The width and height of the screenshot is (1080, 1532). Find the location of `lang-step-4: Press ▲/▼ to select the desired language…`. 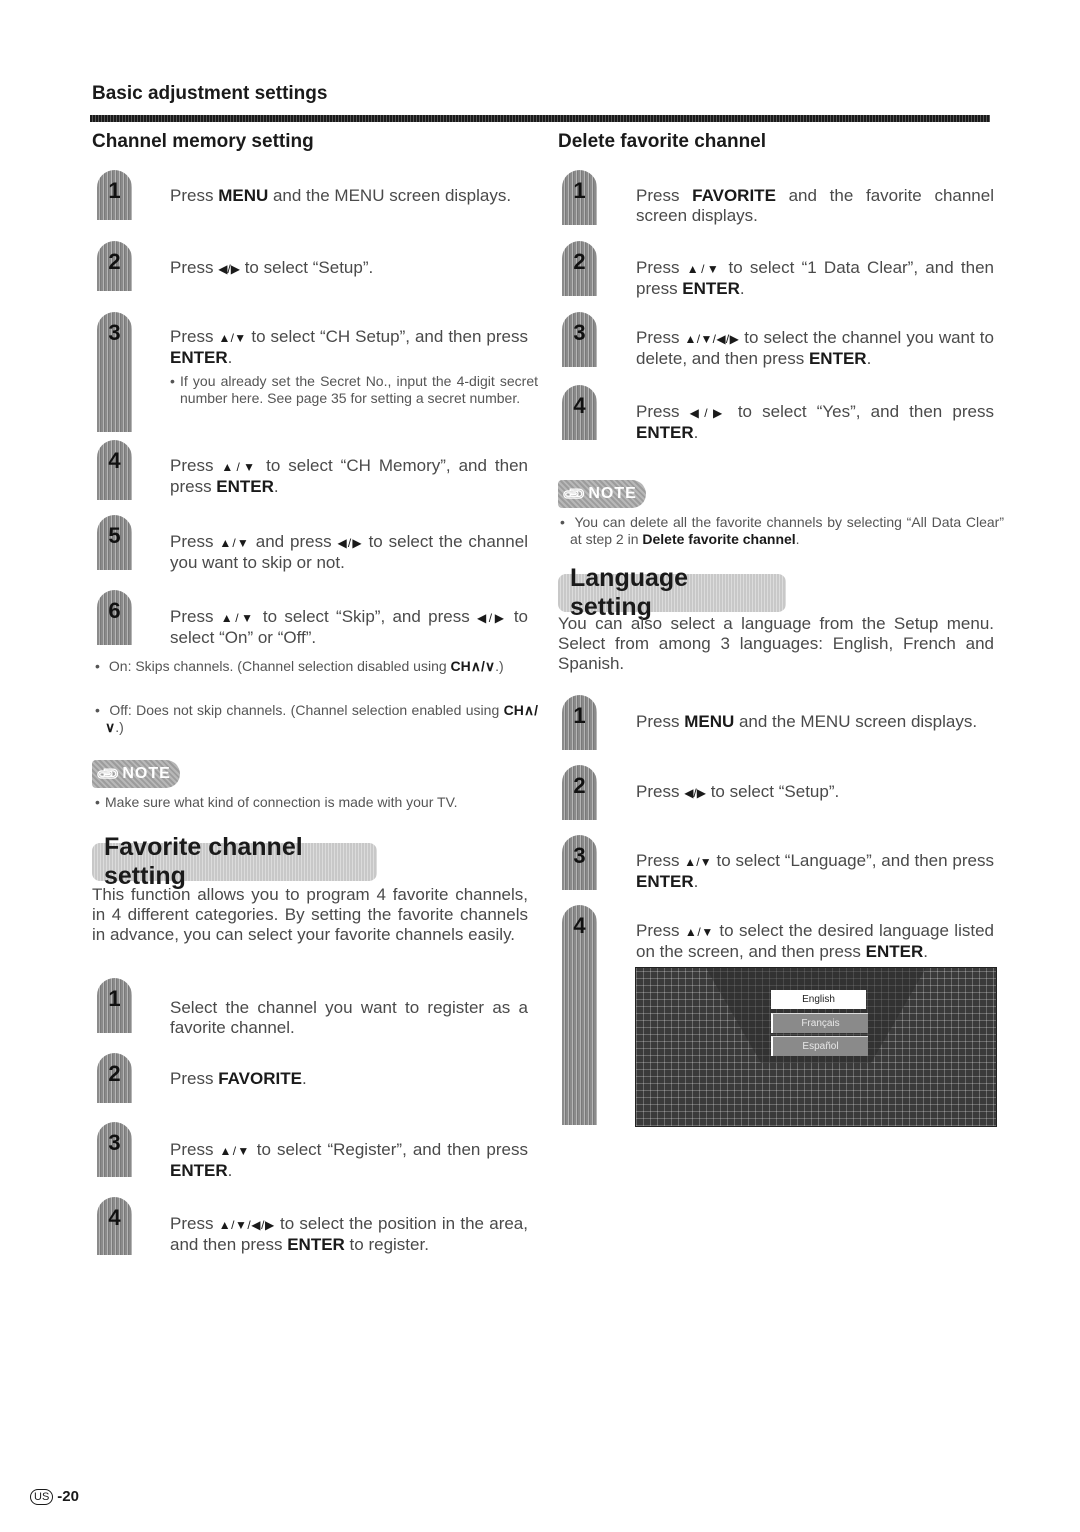

lang-step-4: Press ▲/▼ to select the desired language… is located at coordinates (815, 941).